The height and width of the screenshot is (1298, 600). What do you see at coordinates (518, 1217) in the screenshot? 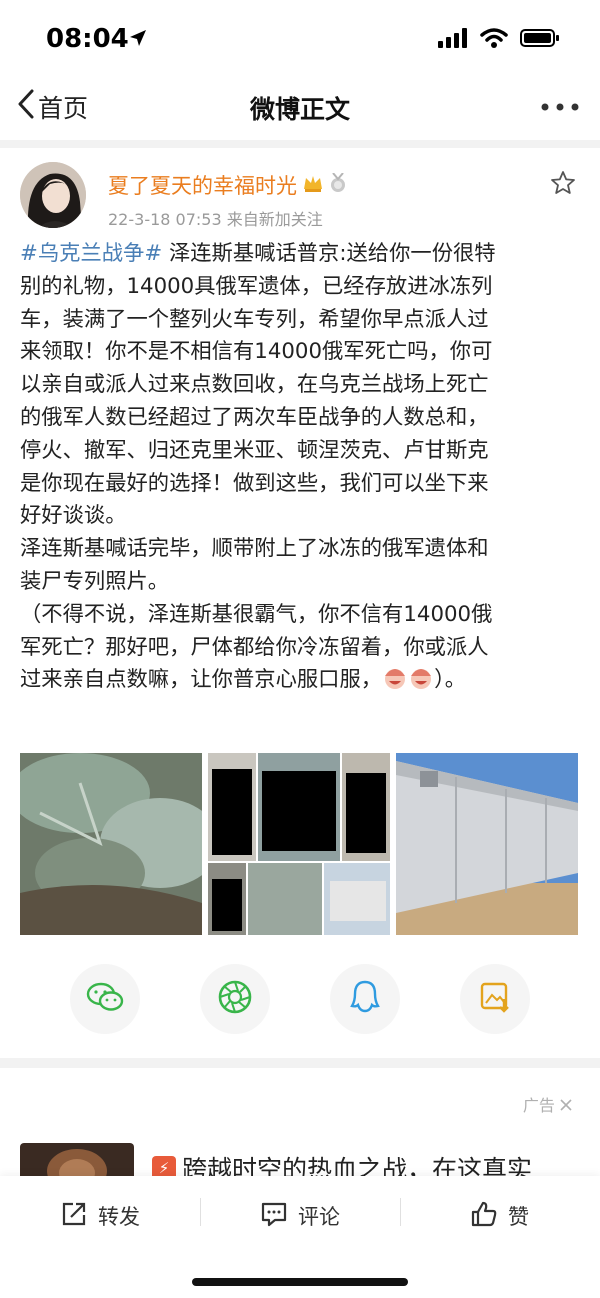
I see `like-label: 赞` at bounding box center [518, 1217].